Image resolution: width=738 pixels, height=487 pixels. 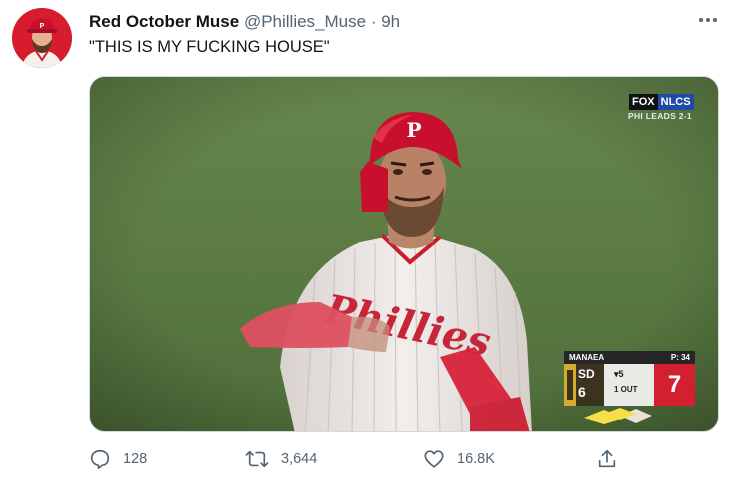 I want to click on avatar: P, so click(x=42, y=38).